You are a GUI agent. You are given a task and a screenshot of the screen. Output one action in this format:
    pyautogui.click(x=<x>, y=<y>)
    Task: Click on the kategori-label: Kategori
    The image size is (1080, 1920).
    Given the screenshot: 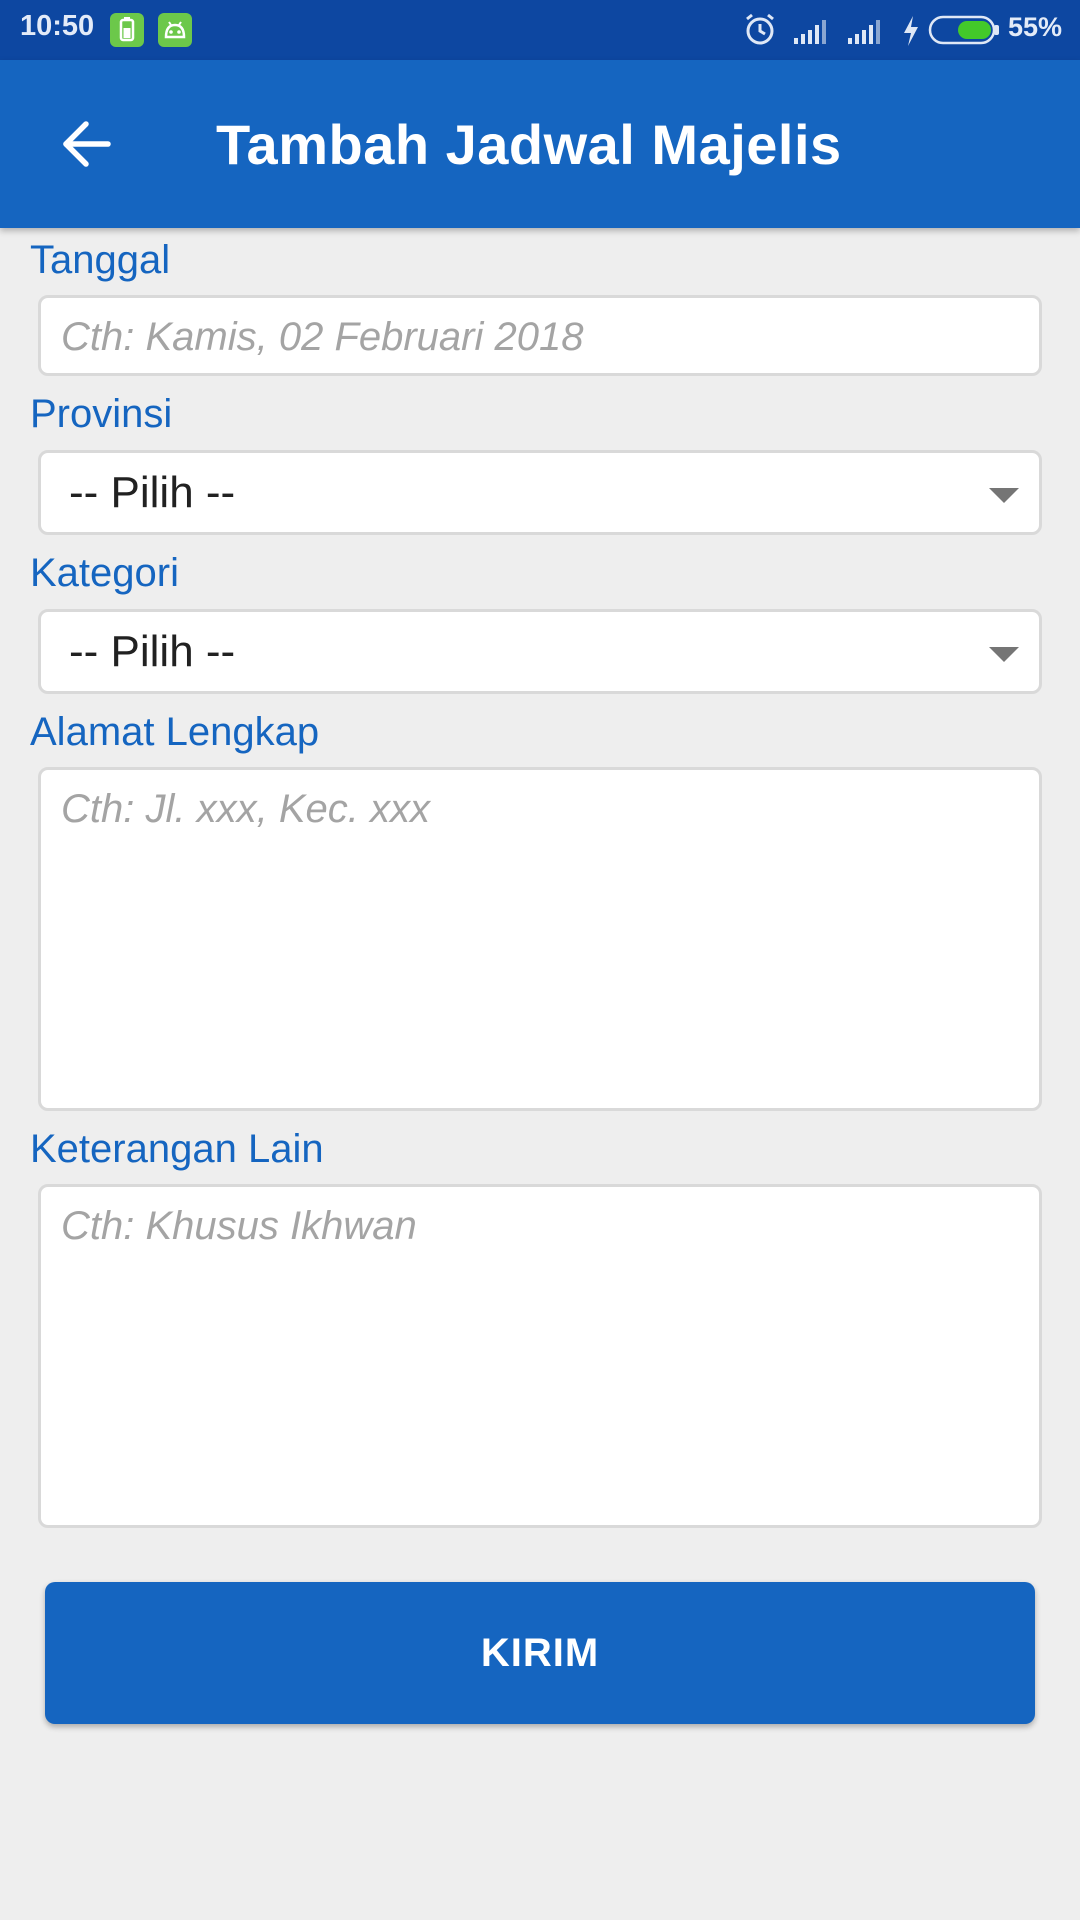 What is the action you would take?
    pyautogui.click(x=104, y=573)
    